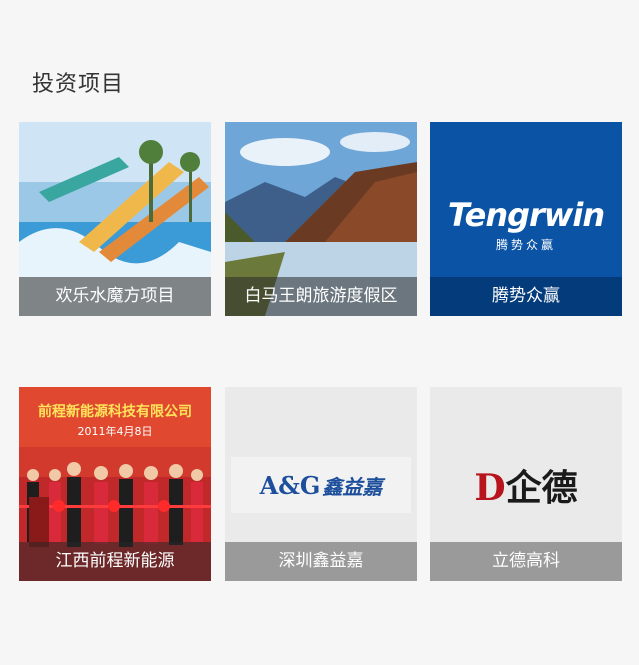 The image size is (639, 665). What do you see at coordinates (115, 296) in the screenshot?
I see `project-name: 欢乐水魔方项目` at bounding box center [115, 296].